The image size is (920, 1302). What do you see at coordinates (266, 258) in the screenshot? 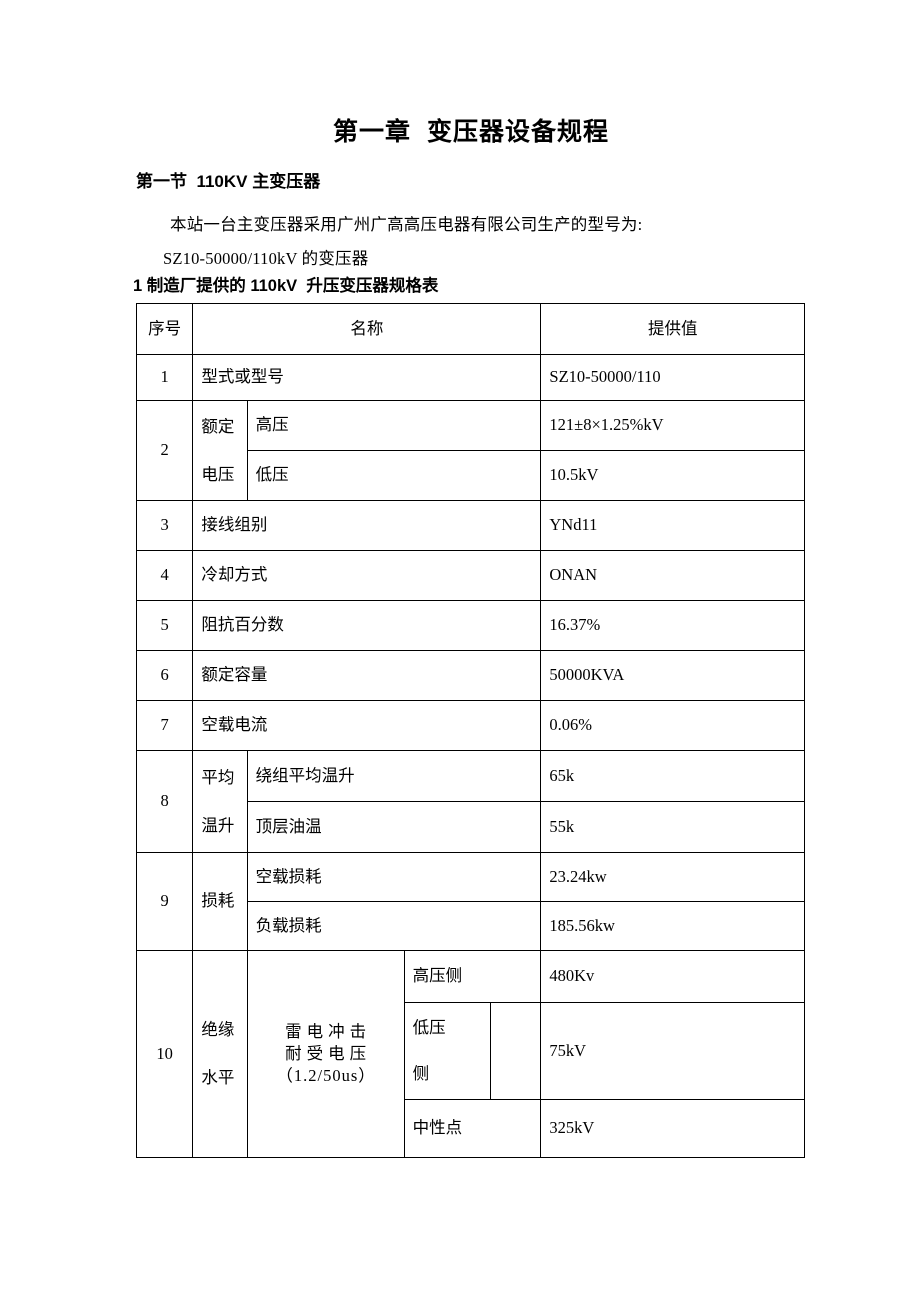
I see `body-paragraph-line-2: SZ10-50000/110kV 的变压器` at bounding box center [266, 258].